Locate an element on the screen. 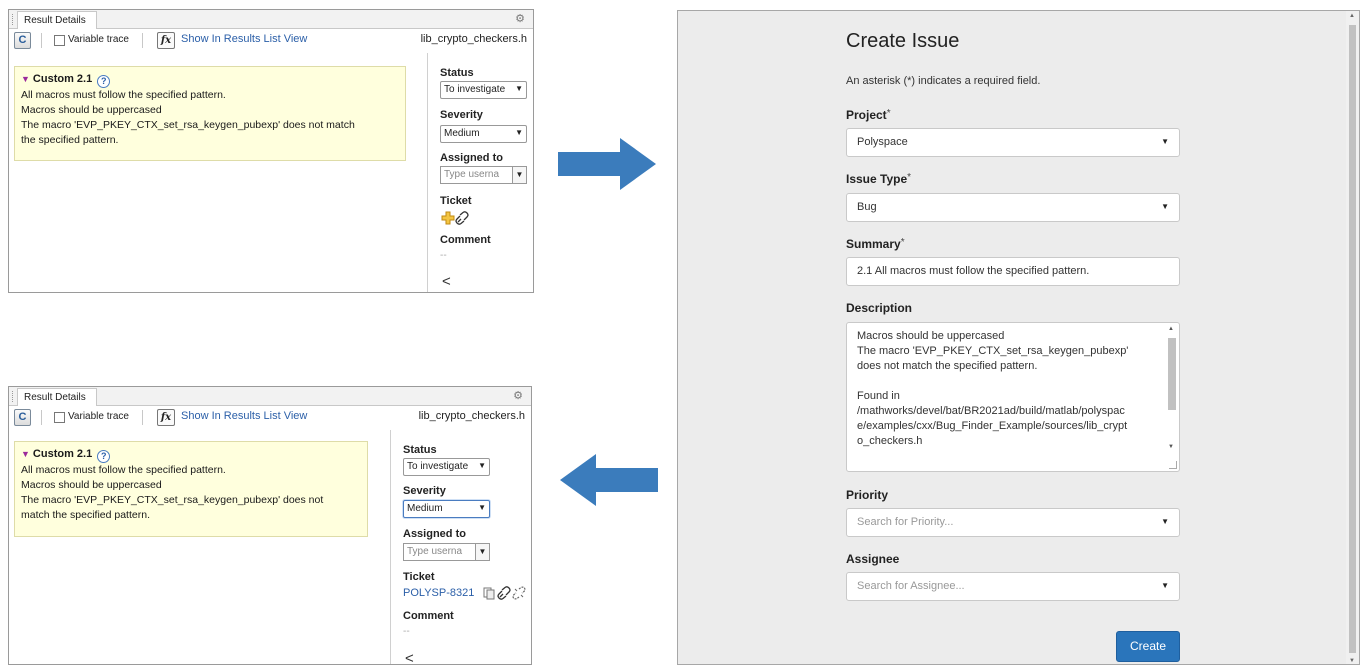 This screenshot has width=1360, height=665. resize-handle-icon is located at coordinates (1173, 465).